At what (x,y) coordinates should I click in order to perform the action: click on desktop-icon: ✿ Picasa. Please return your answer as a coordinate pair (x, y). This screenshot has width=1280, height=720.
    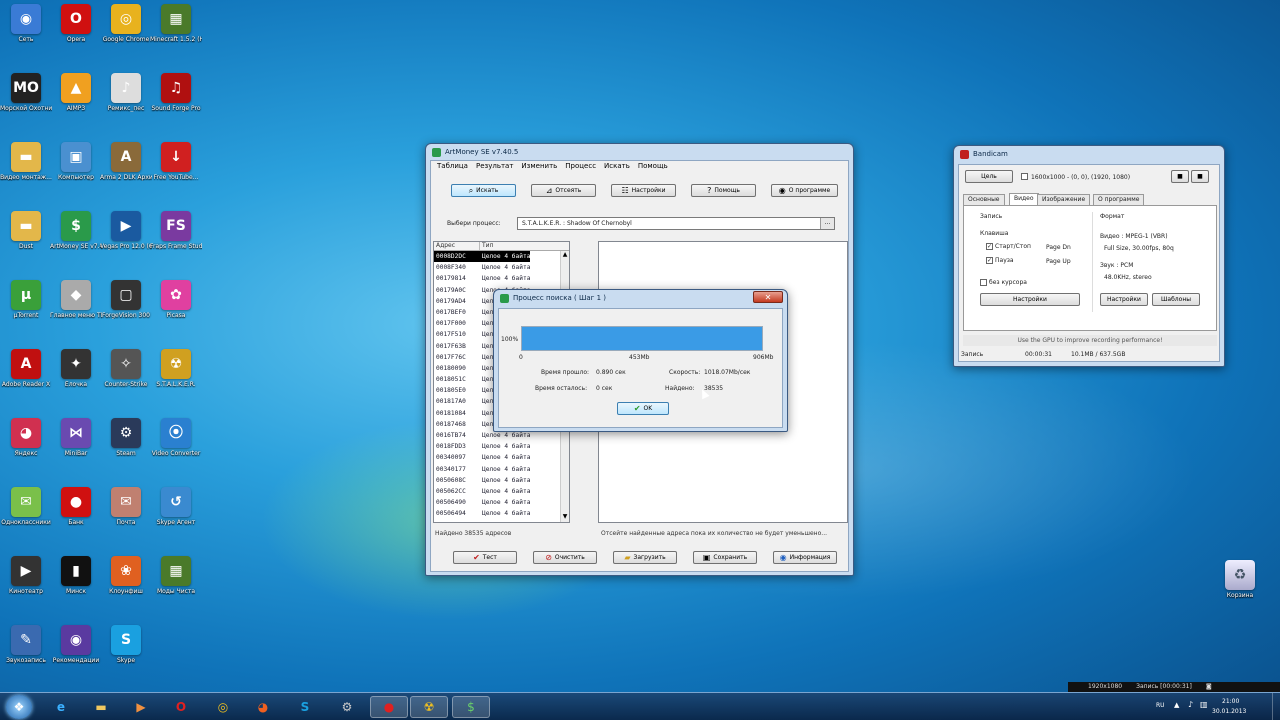
    Looking at the image, I should click on (176, 299).